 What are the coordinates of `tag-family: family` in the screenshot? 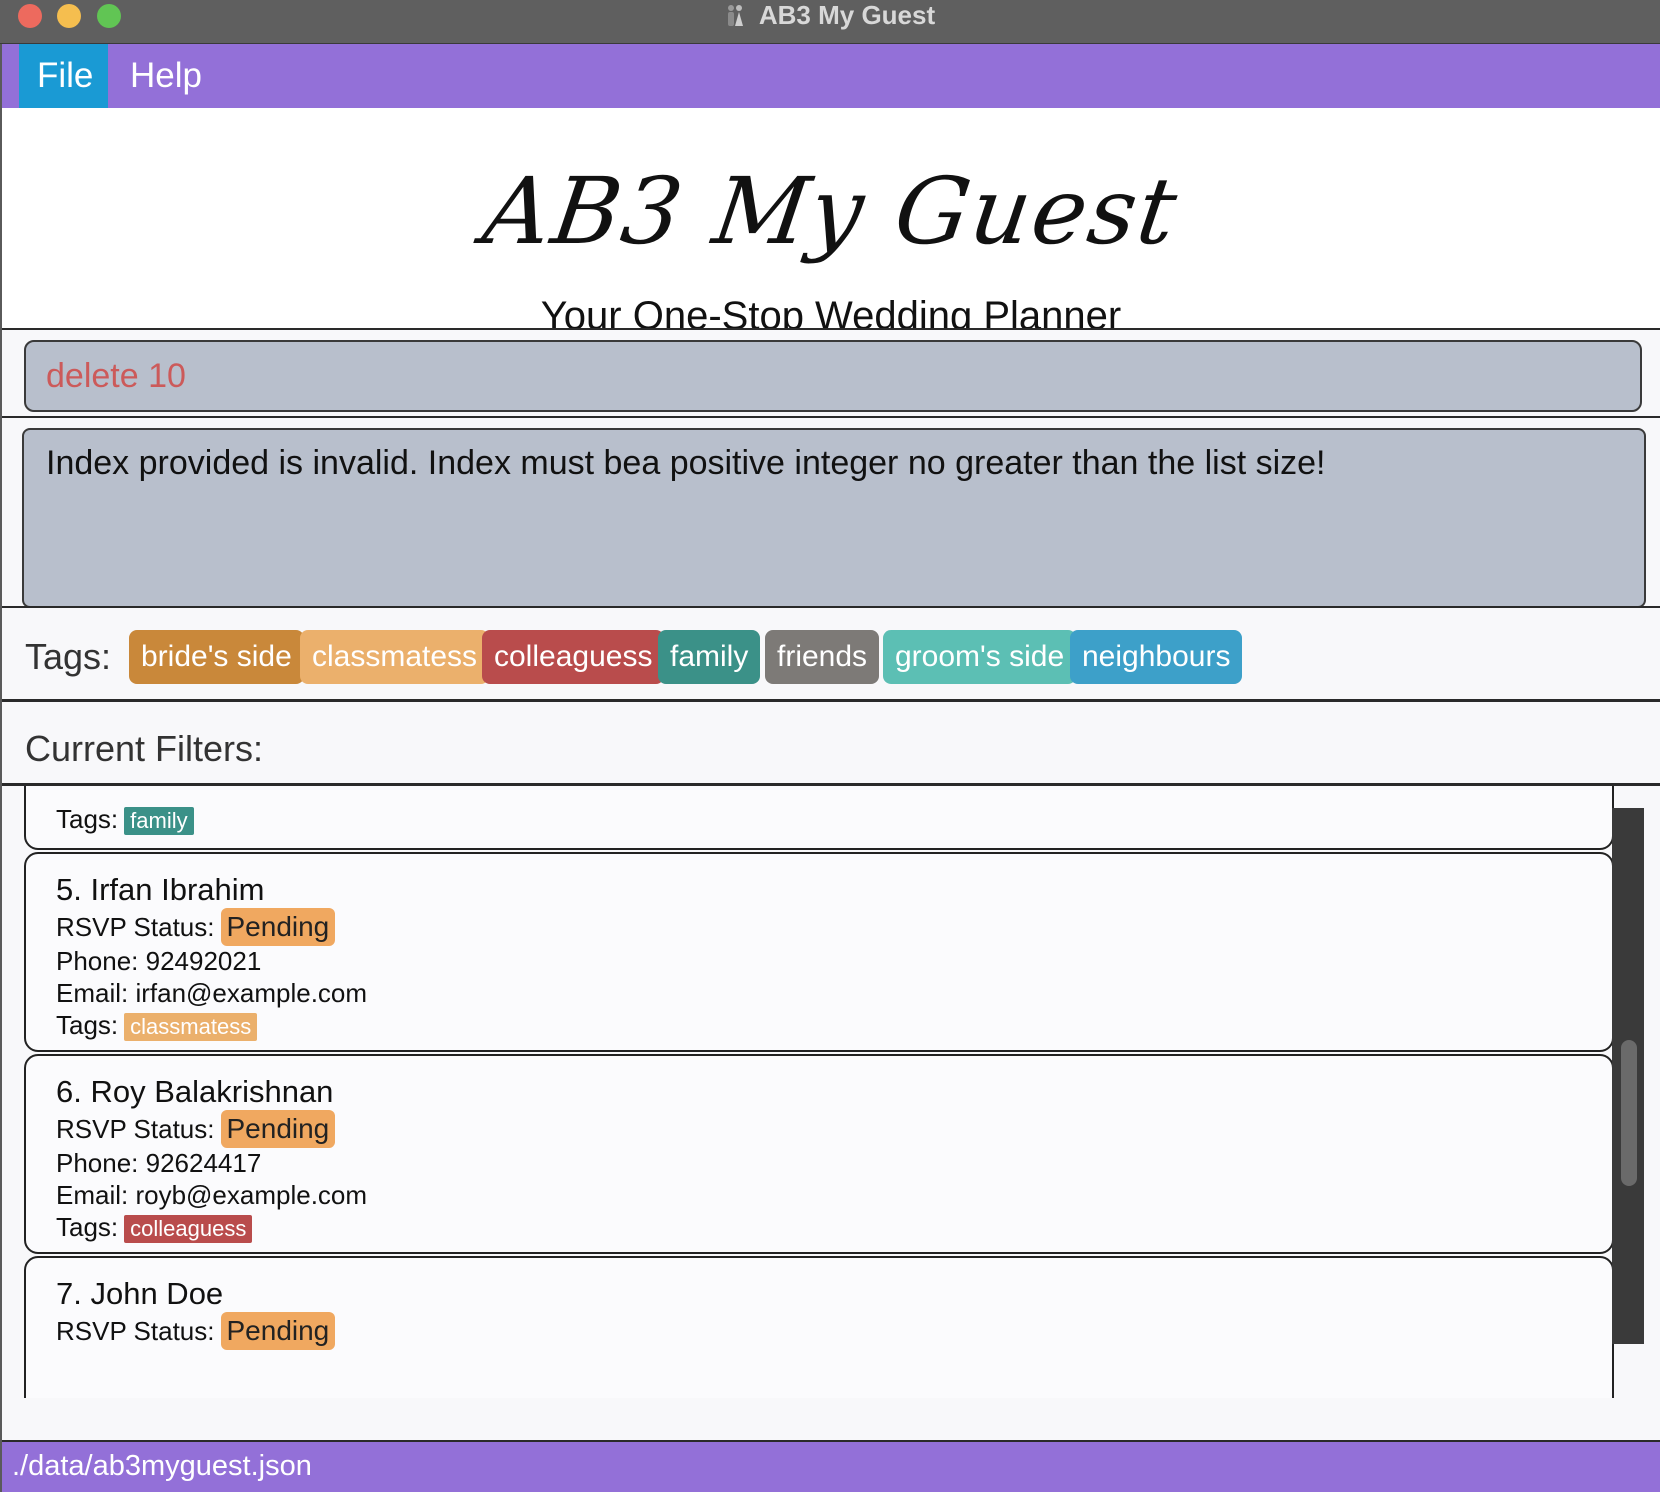 It's located at (709, 657).